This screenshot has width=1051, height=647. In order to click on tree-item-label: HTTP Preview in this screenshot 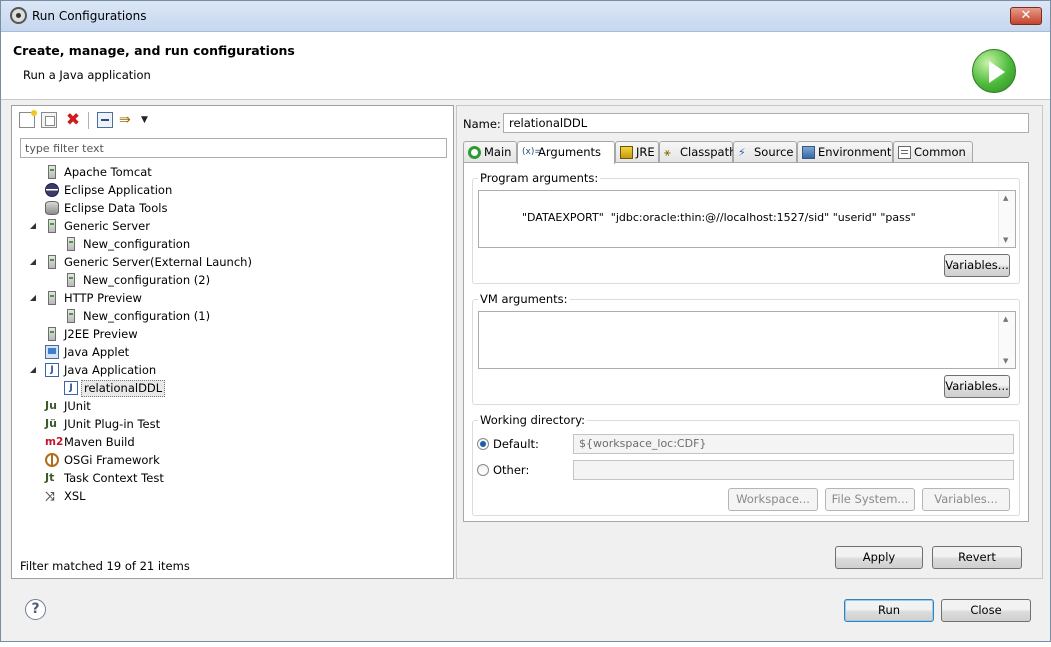, I will do `click(103, 298)`.